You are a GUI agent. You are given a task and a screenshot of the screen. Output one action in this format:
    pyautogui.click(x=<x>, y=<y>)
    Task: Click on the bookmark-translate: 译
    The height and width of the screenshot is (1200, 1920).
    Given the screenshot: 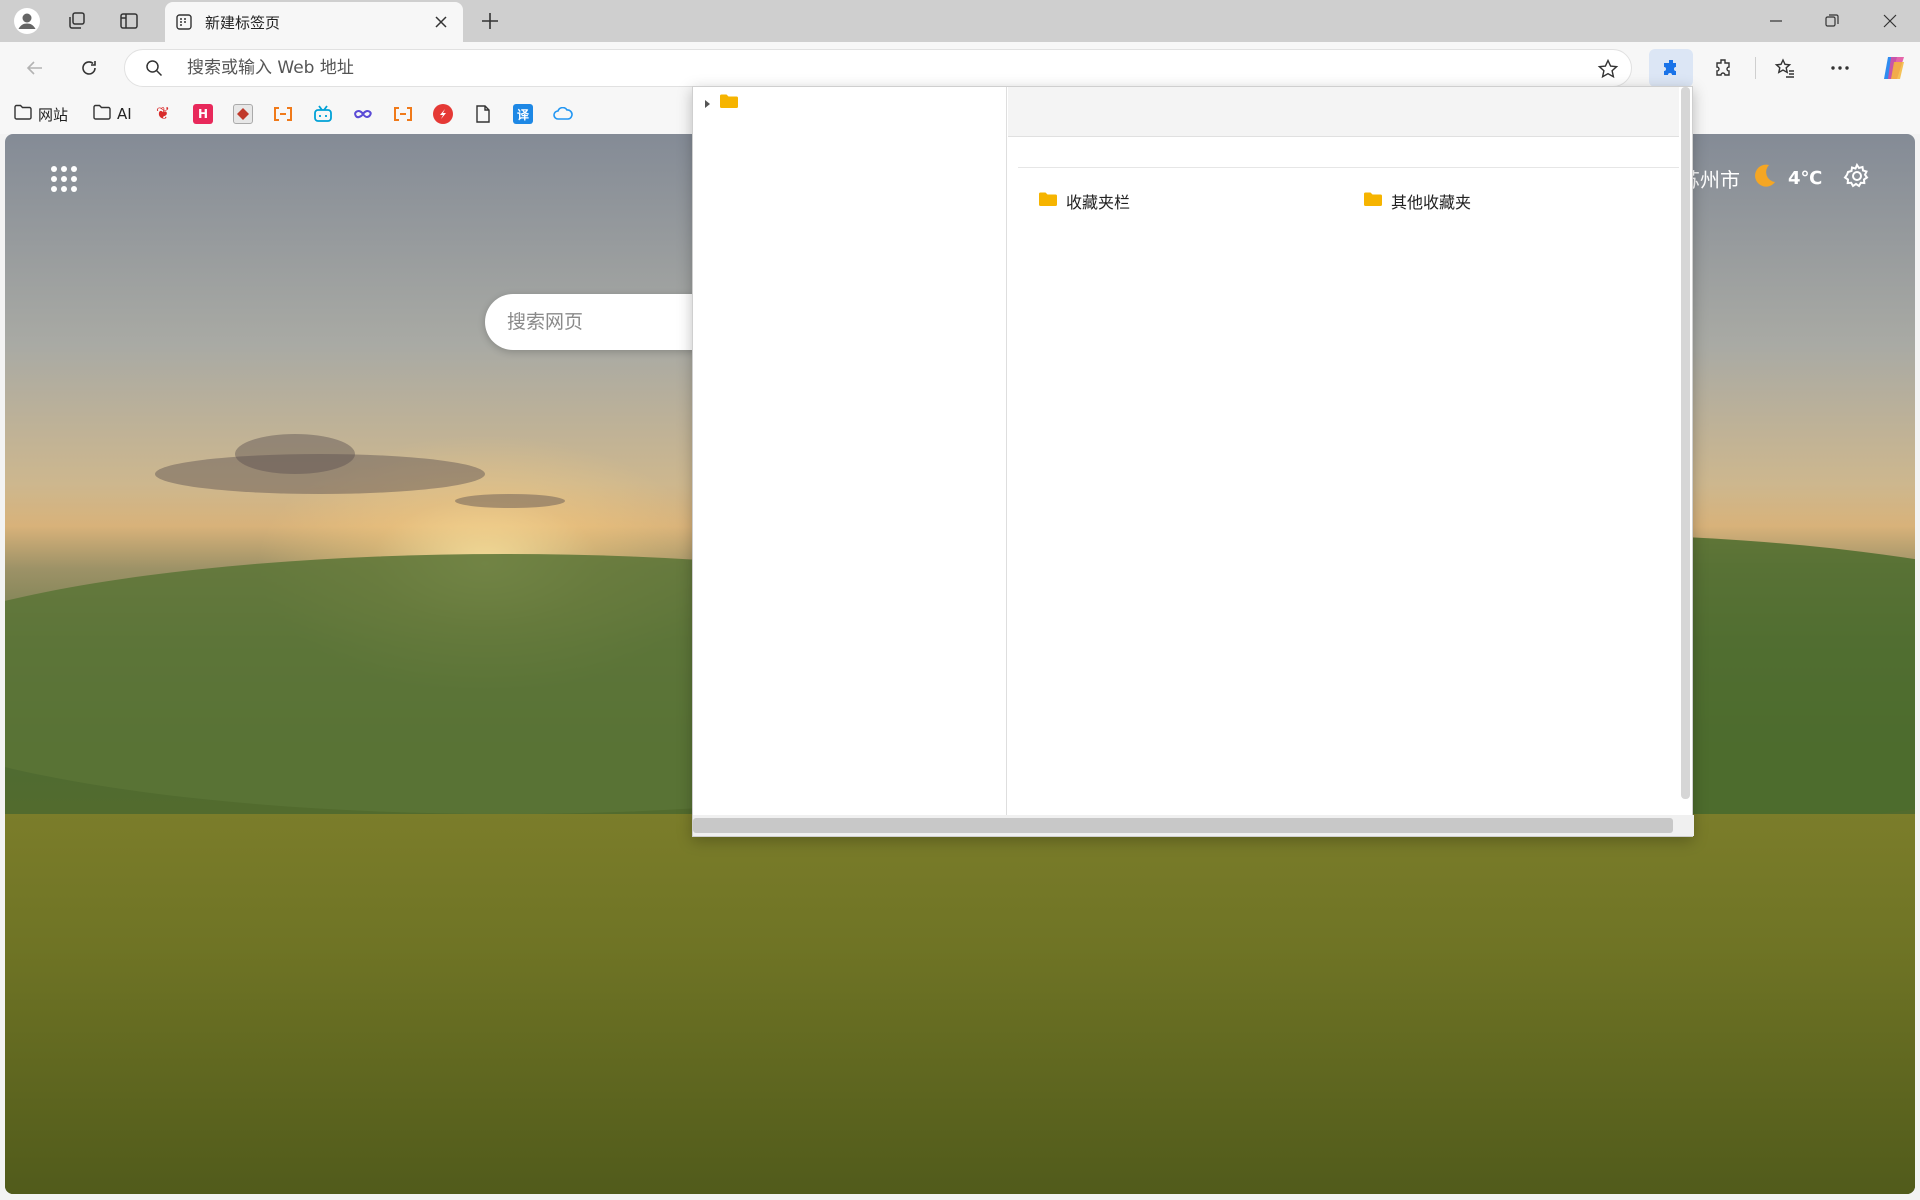 What is the action you would take?
    pyautogui.click(x=523, y=114)
    